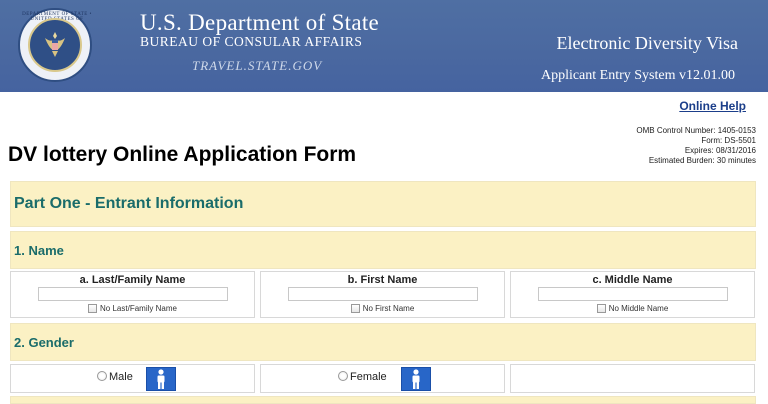  What do you see at coordinates (251, 41) in the screenshot?
I see `bureau-name: BUREAU OF CONSULAR AFFAIRS` at bounding box center [251, 41].